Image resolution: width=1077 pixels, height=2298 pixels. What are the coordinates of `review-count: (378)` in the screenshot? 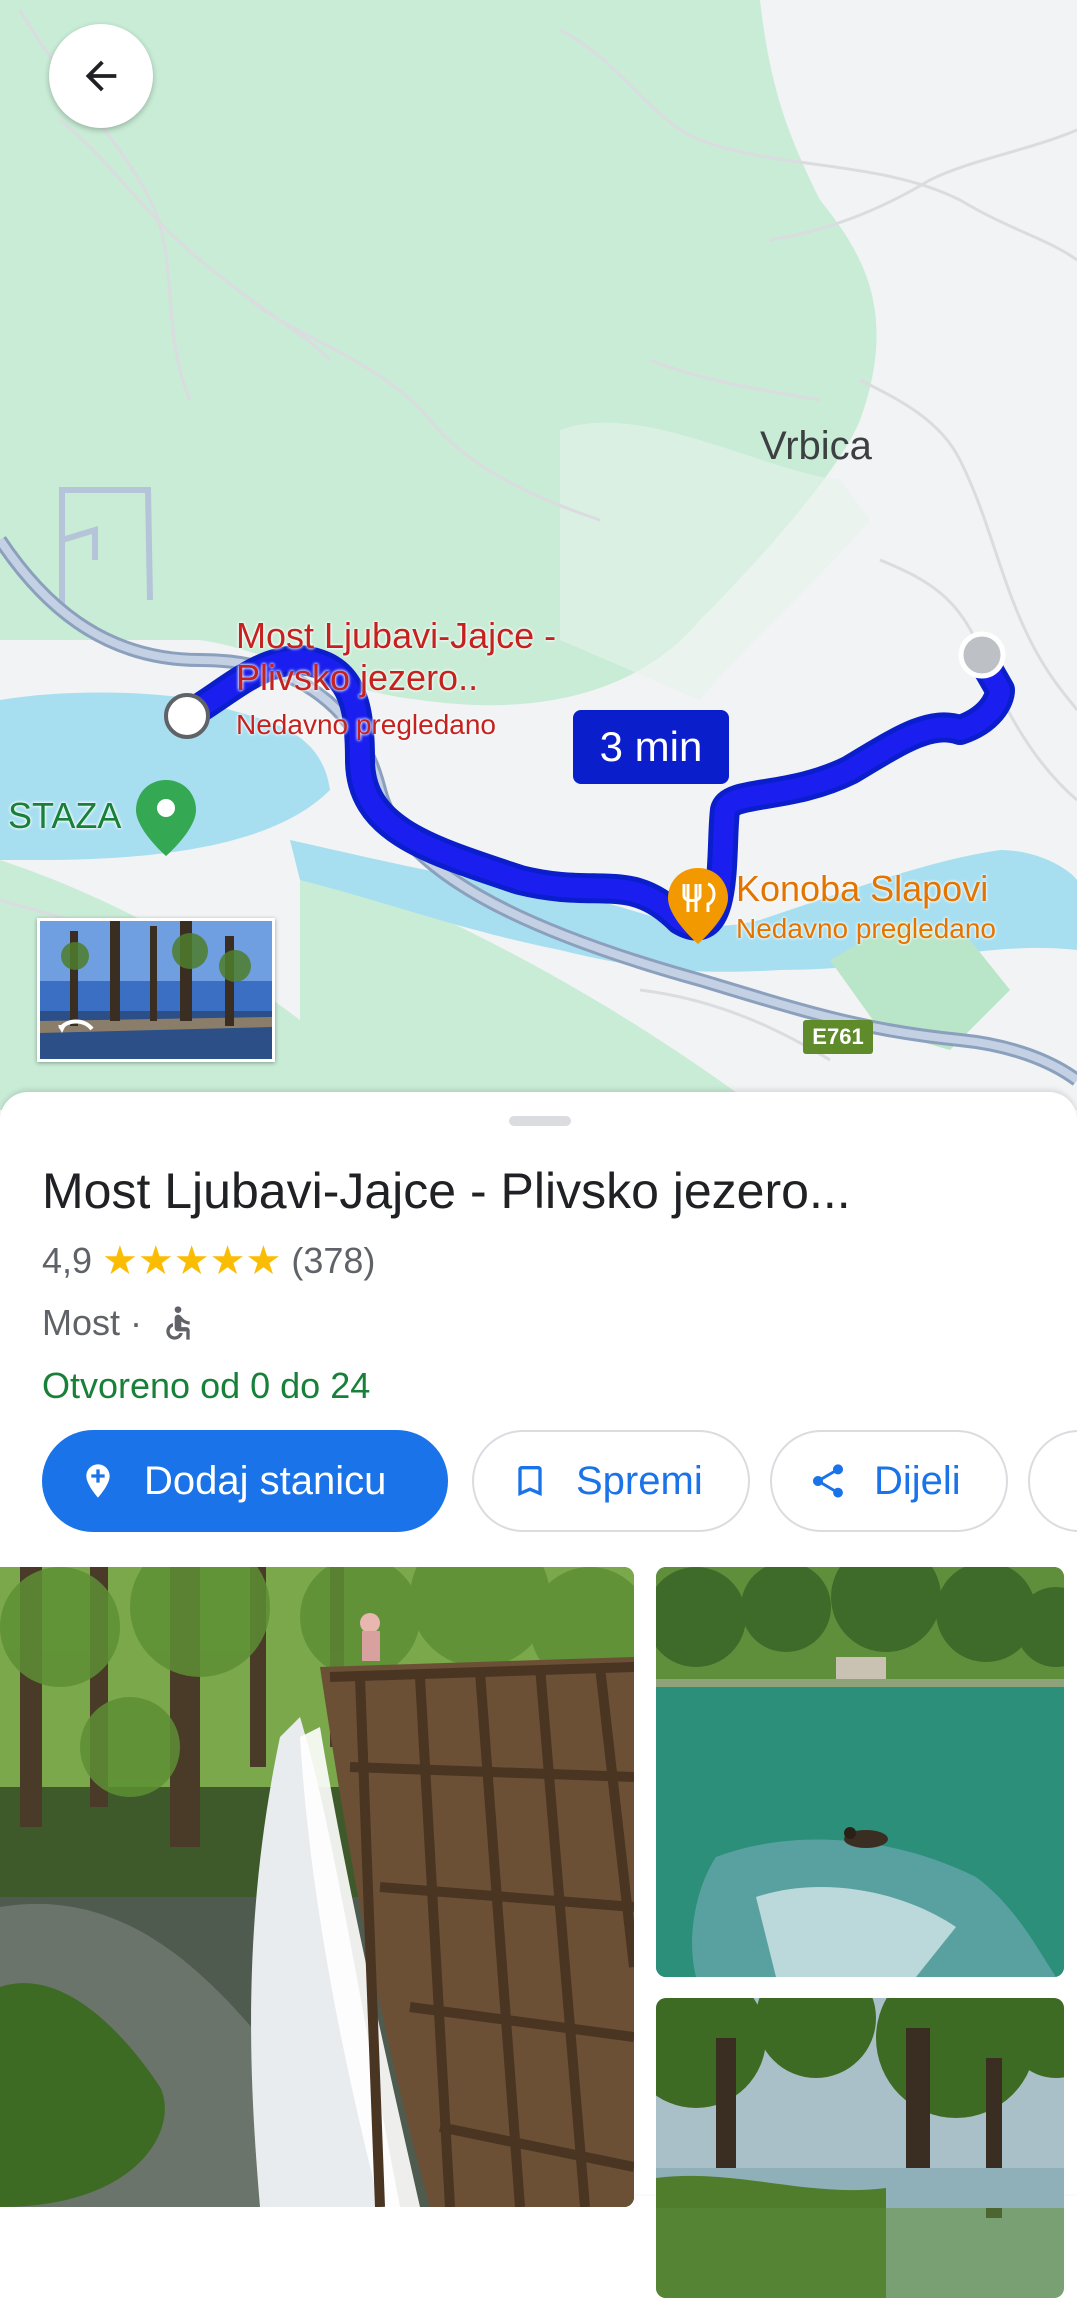 It's located at (333, 1260).